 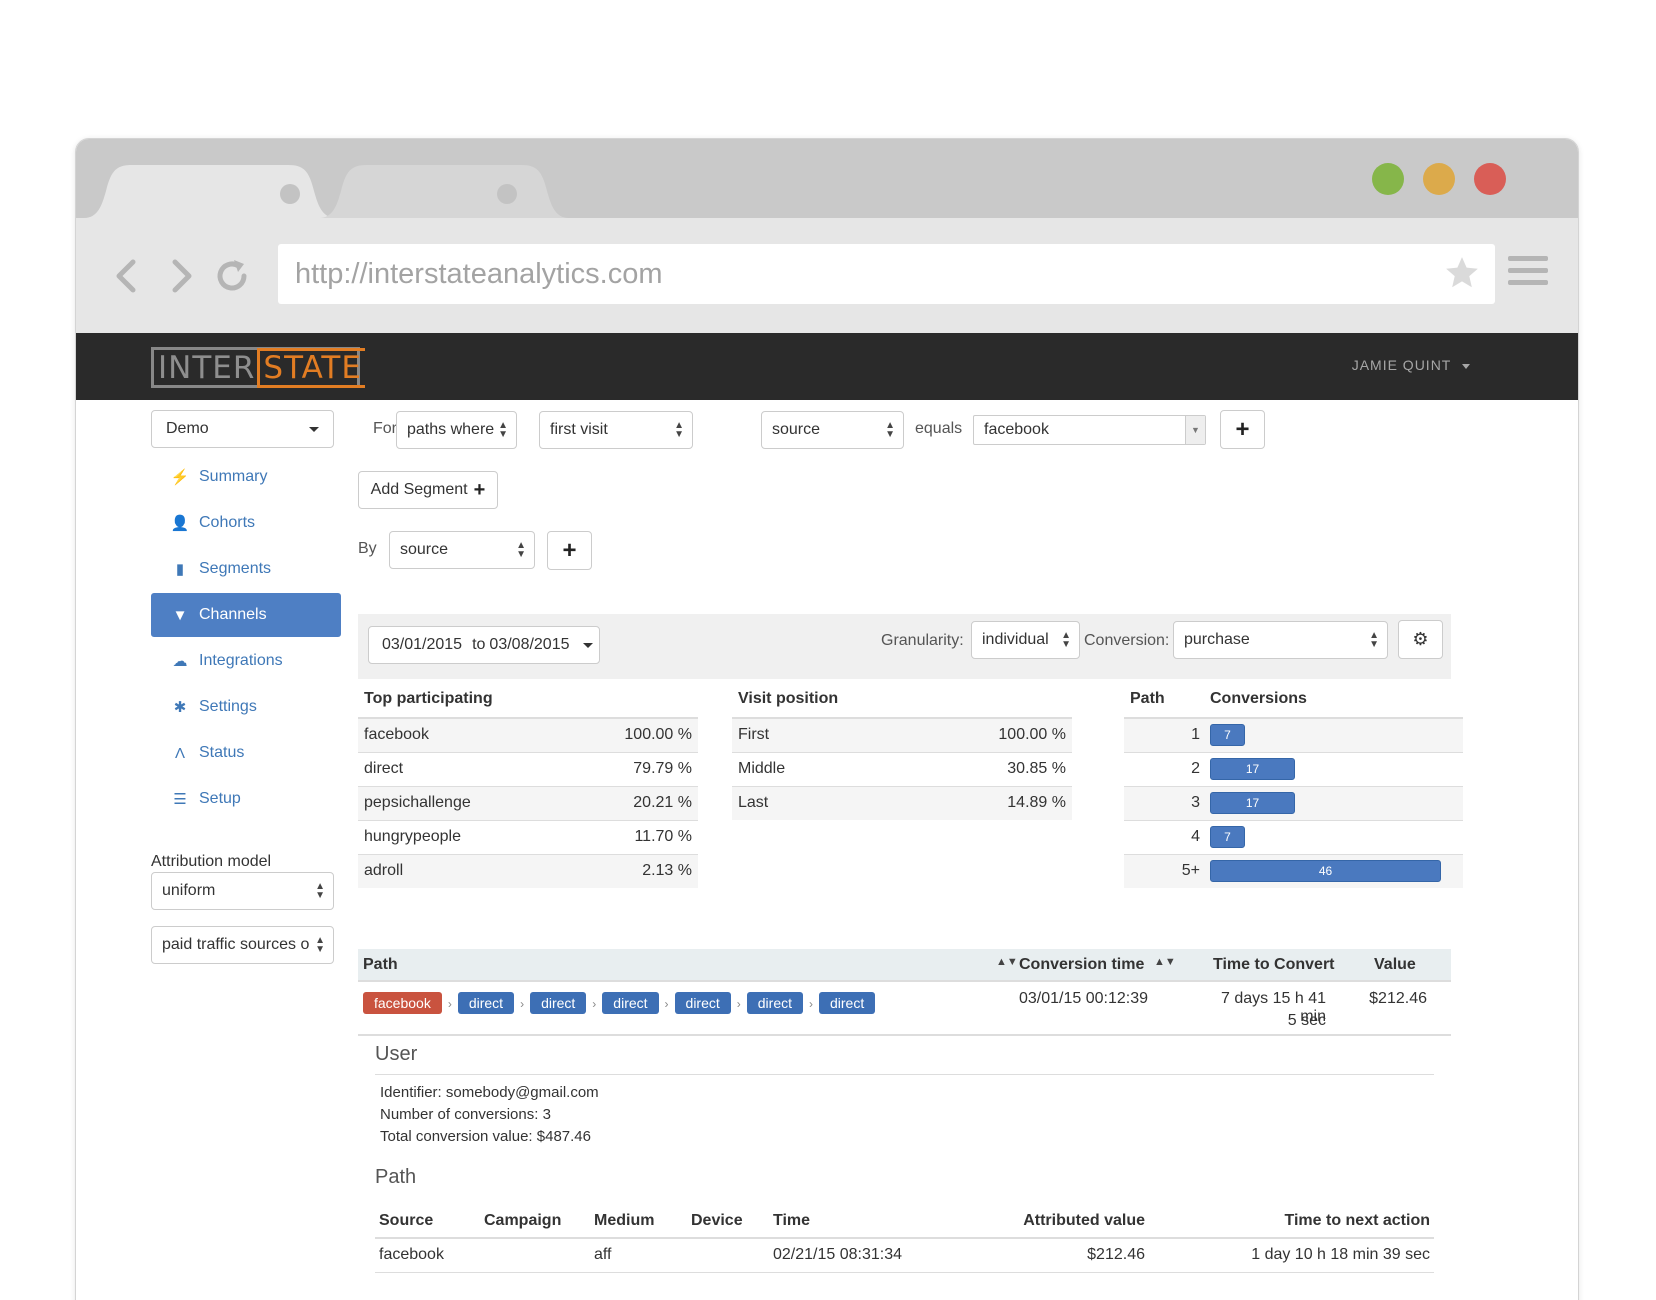 What do you see at coordinates (428, 490) in the screenshot?
I see `add-segment-button: Add Segment +` at bounding box center [428, 490].